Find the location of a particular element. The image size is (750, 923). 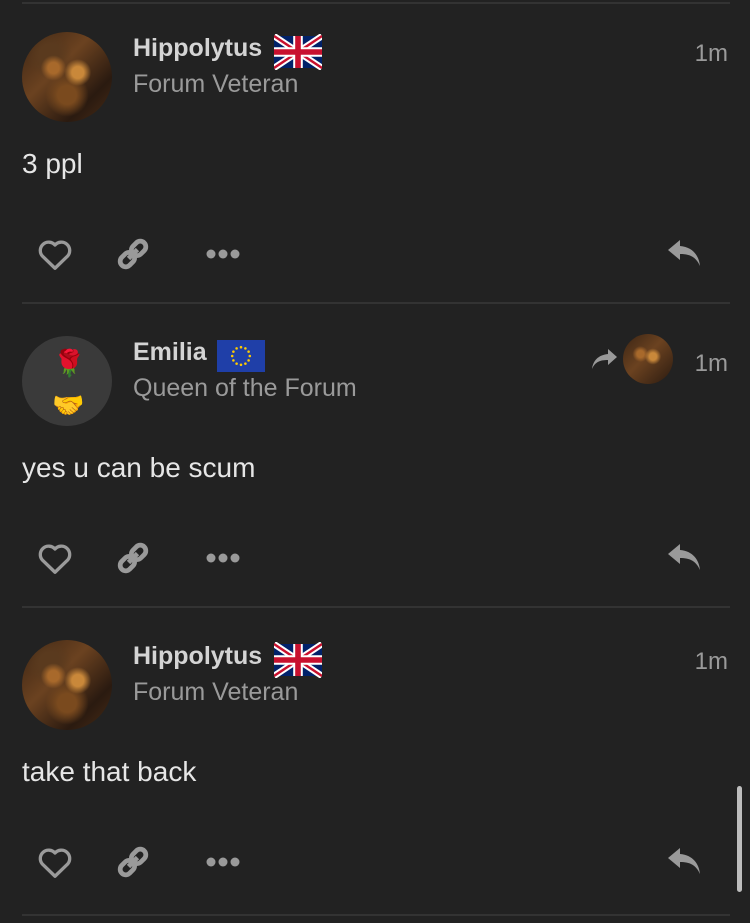

username: Emilia is located at coordinates (170, 352).